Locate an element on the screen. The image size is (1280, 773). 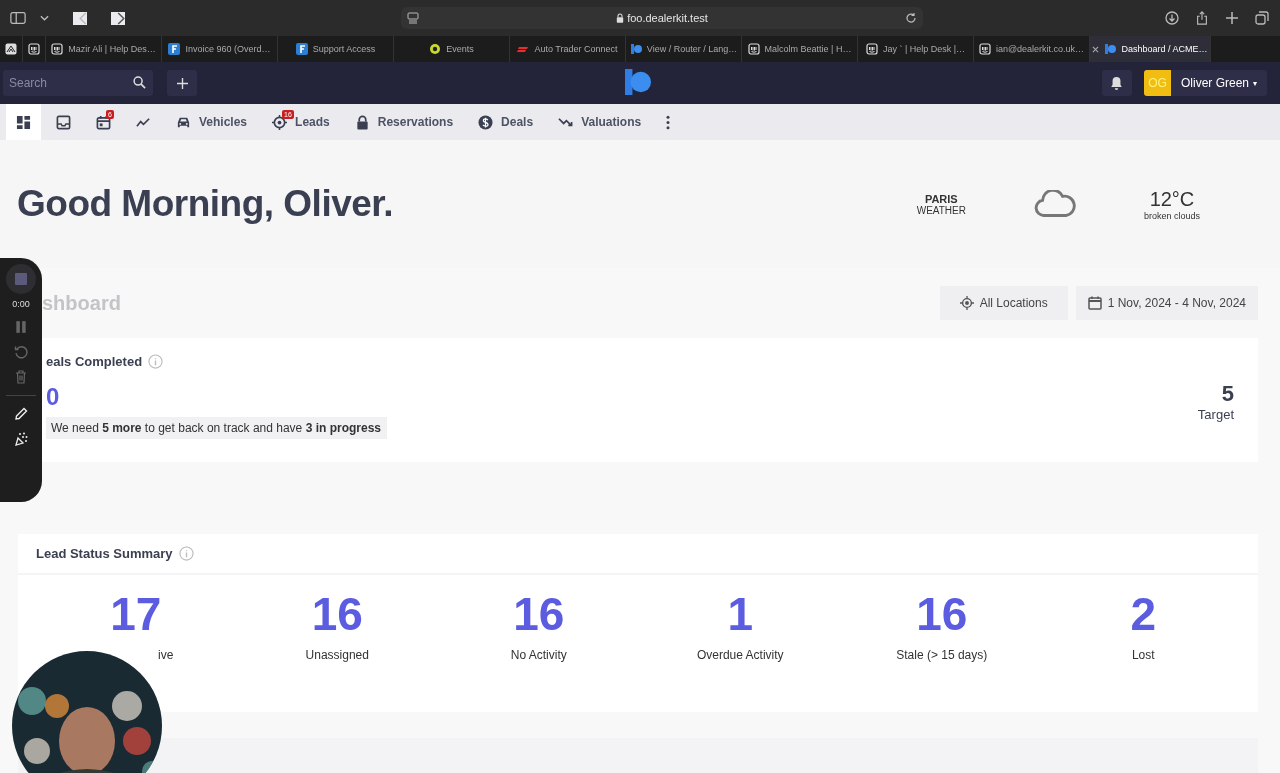
nav-tab: Vehicles is located at coordinates (212, 122).